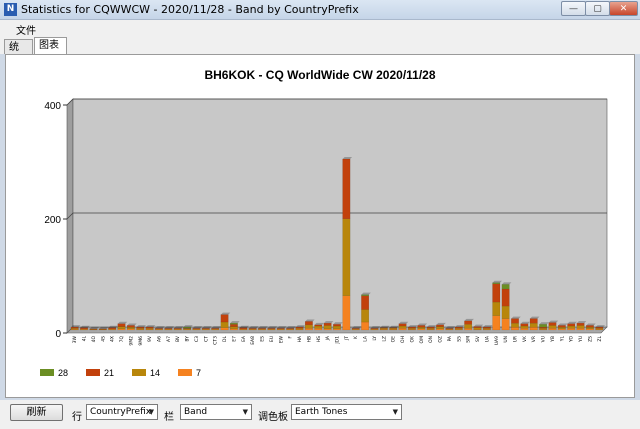 This screenshot has width=640, height=429. I want to click on x-tick-label: DL, so click(225, 339).